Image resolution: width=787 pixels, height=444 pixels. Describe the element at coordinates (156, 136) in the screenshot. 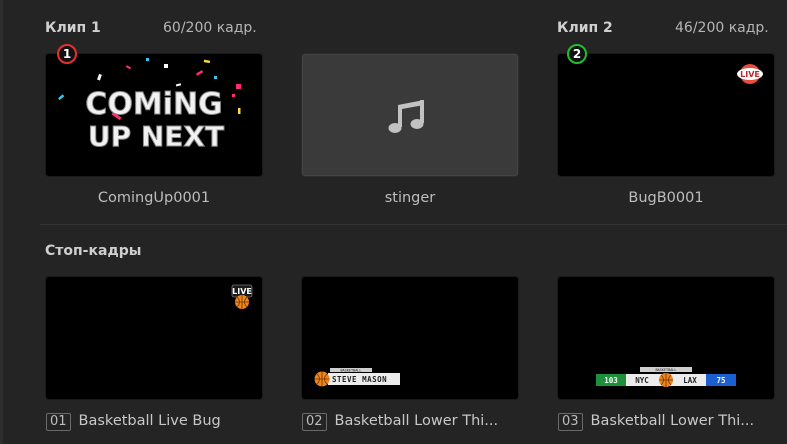

I see `clip1-art-line2: UP NEXT` at that location.